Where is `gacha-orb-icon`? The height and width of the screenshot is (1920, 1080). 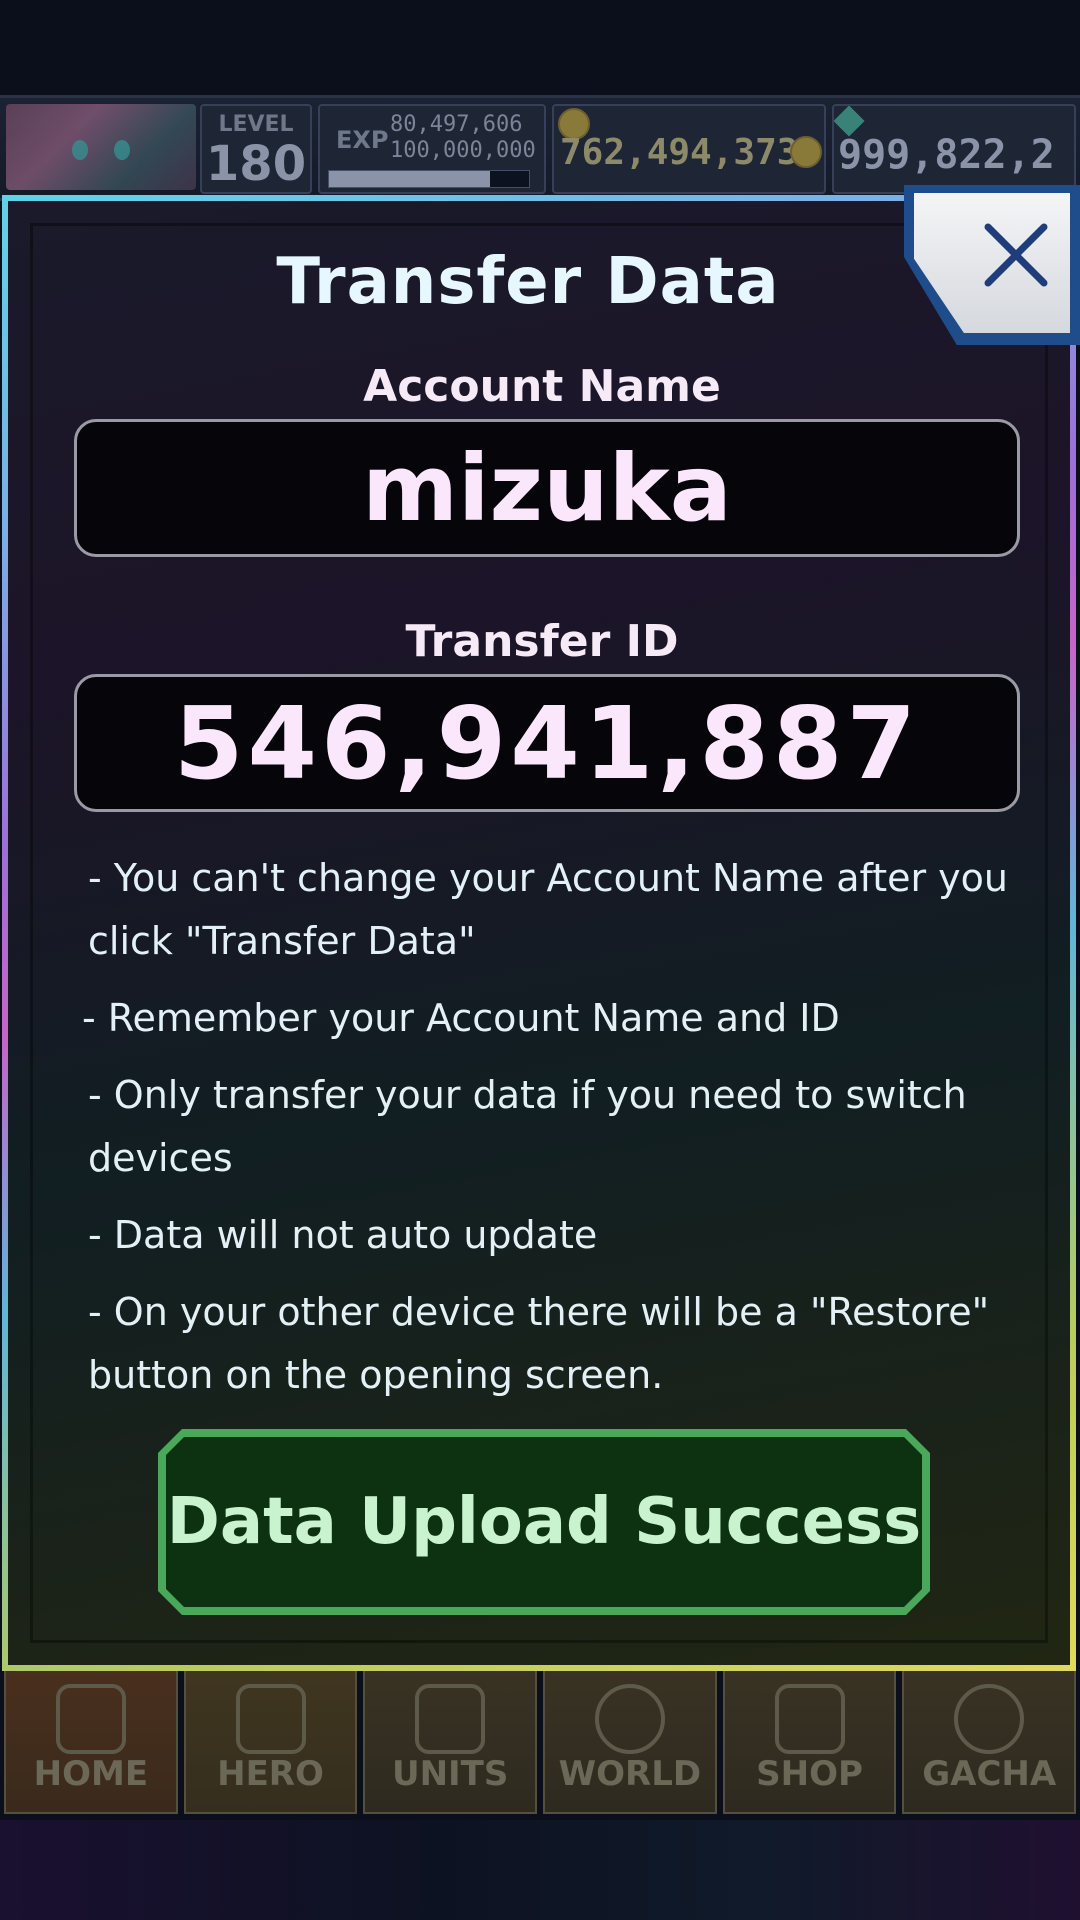 gacha-orb-icon is located at coordinates (989, 1719).